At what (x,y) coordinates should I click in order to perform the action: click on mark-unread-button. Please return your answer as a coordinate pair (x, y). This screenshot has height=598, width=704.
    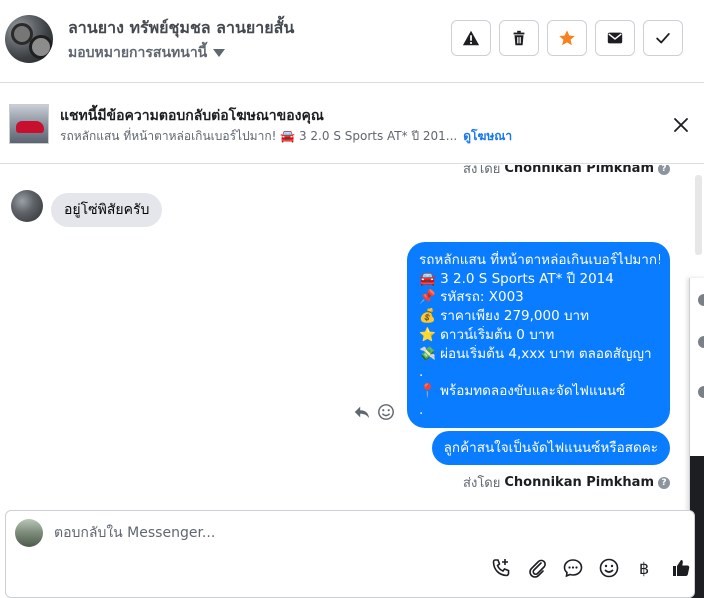
    Looking at the image, I should click on (615, 38).